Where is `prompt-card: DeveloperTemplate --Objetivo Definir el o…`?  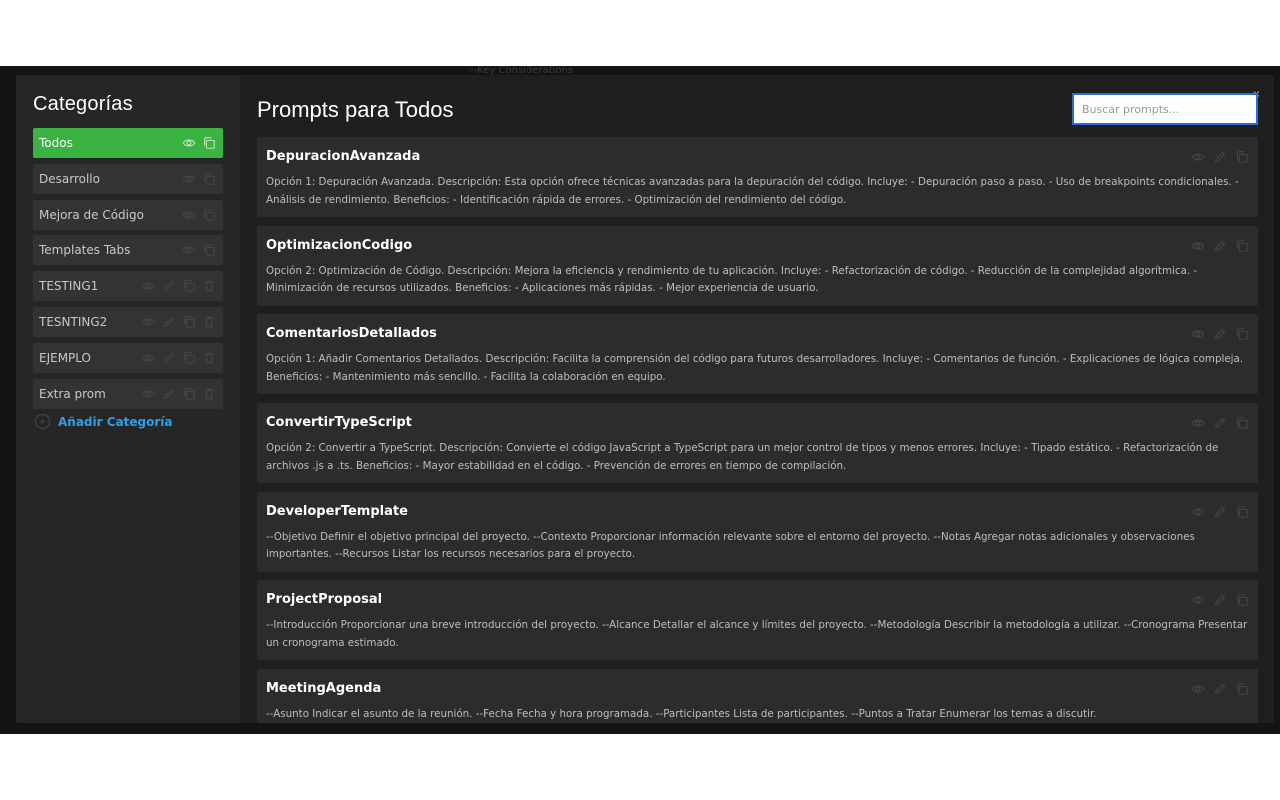 prompt-card: DeveloperTemplate --Objetivo Definir el o… is located at coordinates (757, 531).